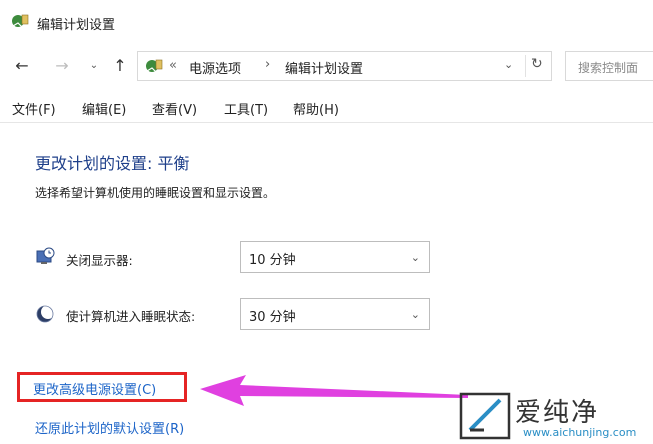  Describe the element at coordinates (109, 427) in the screenshot. I see `restore-defaults-link: 还原此计划的默认设置(R)` at that location.